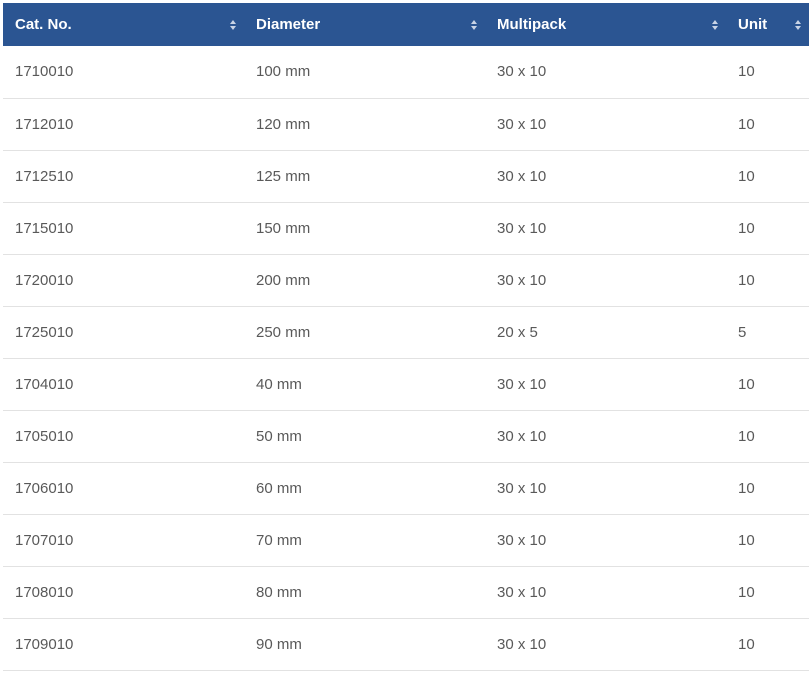 The width and height of the screenshot is (811, 673). I want to click on table-row: 1720010 200 mm 30 x 10 10, so click(406, 280).